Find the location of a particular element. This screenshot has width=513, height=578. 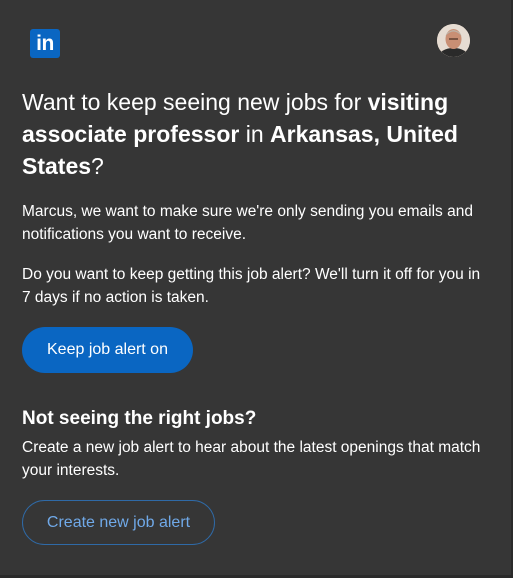

keep-job-alert-button: Keep job alert on is located at coordinates (107, 350).